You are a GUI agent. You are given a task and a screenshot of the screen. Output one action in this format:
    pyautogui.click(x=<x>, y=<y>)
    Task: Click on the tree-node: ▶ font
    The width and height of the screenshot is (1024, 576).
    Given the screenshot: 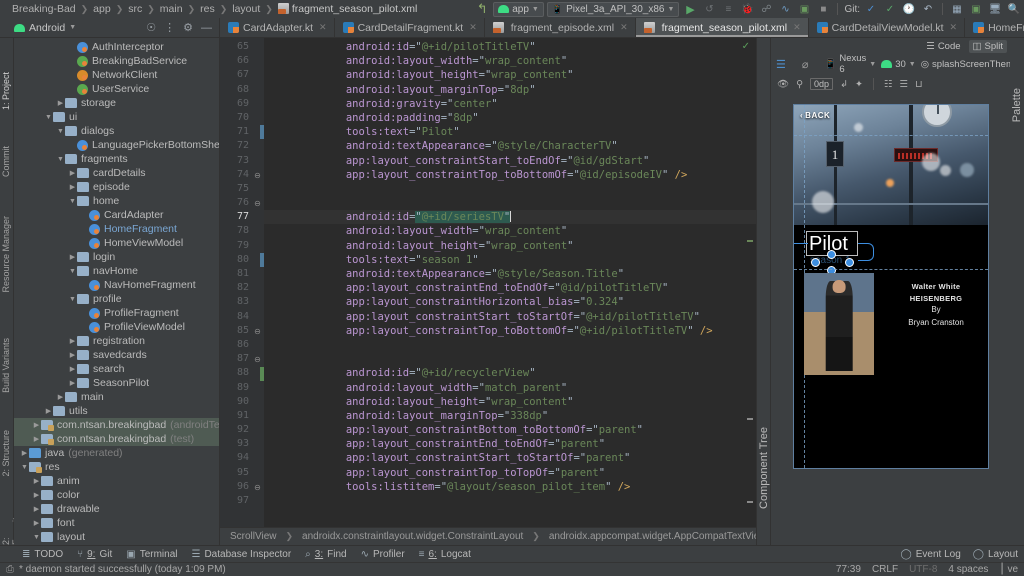 What is the action you would take?
    pyautogui.click(x=116, y=523)
    